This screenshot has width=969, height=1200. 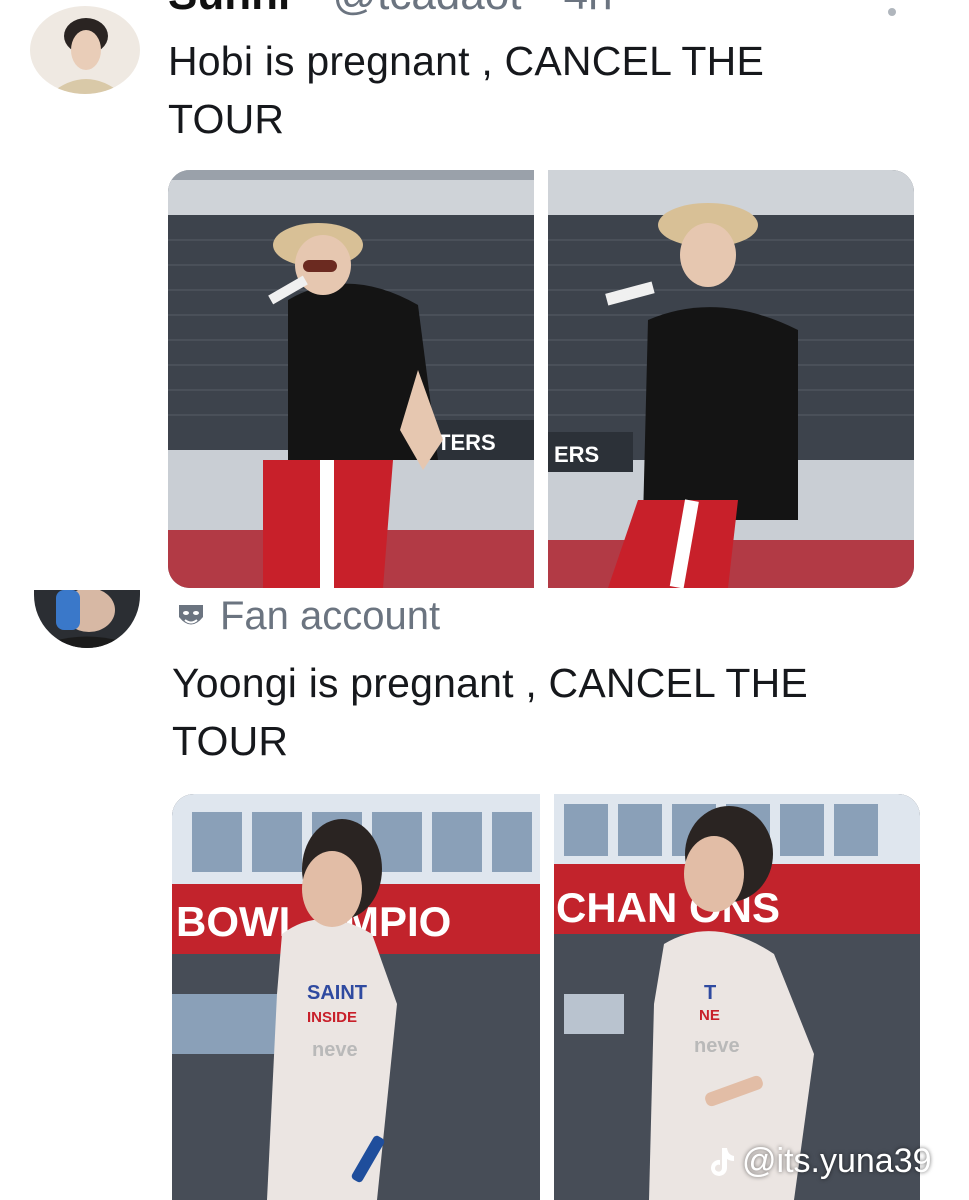 What do you see at coordinates (731, 379) in the screenshot?
I see `tweet1-photo-2: ERS` at bounding box center [731, 379].